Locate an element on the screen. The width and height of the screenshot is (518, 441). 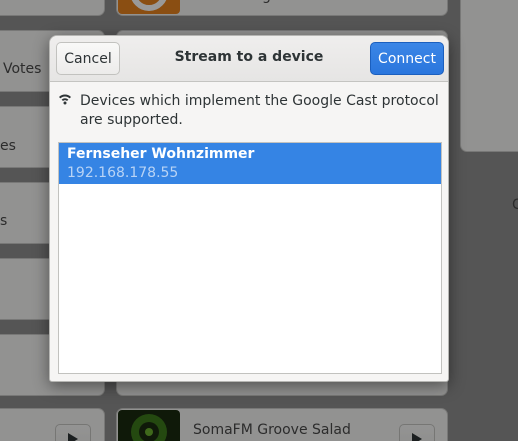
dialog-headerbar: Cancel Stream to a device Connect is located at coordinates (249, 59).